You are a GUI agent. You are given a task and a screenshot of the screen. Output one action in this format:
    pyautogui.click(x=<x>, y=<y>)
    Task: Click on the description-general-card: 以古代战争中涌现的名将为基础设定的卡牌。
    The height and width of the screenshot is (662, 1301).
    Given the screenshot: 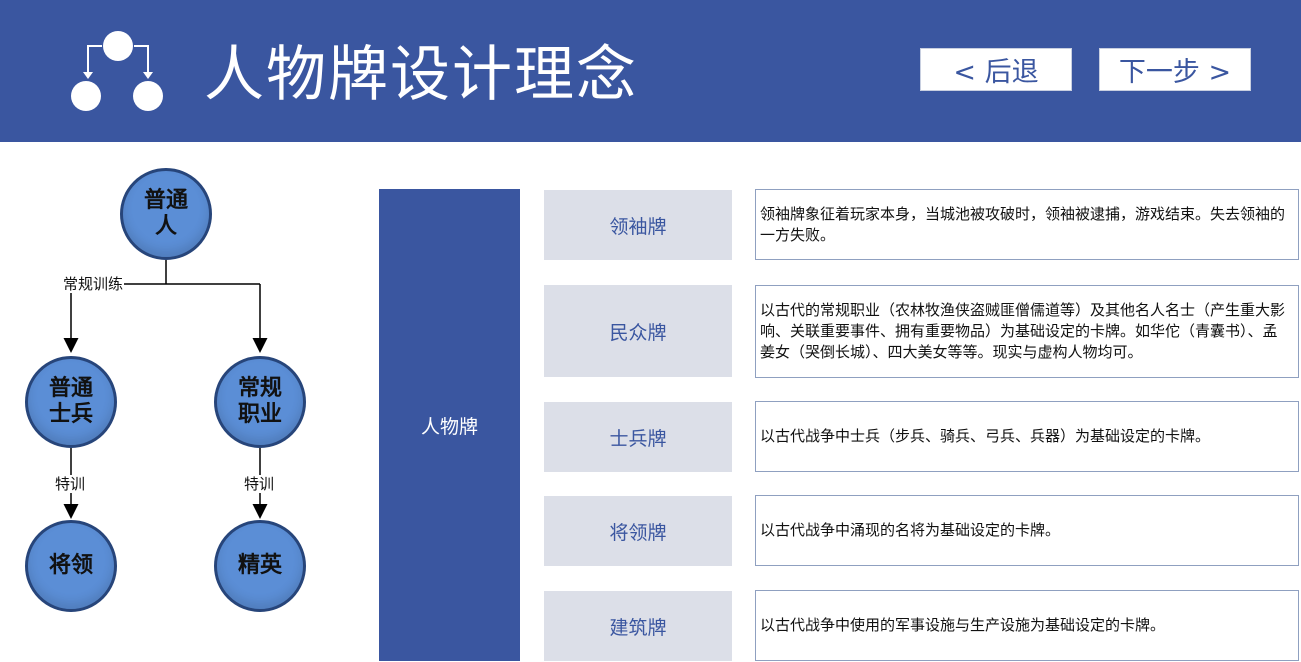 What is the action you would take?
    pyautogui.click(x=1027, y=530)
    